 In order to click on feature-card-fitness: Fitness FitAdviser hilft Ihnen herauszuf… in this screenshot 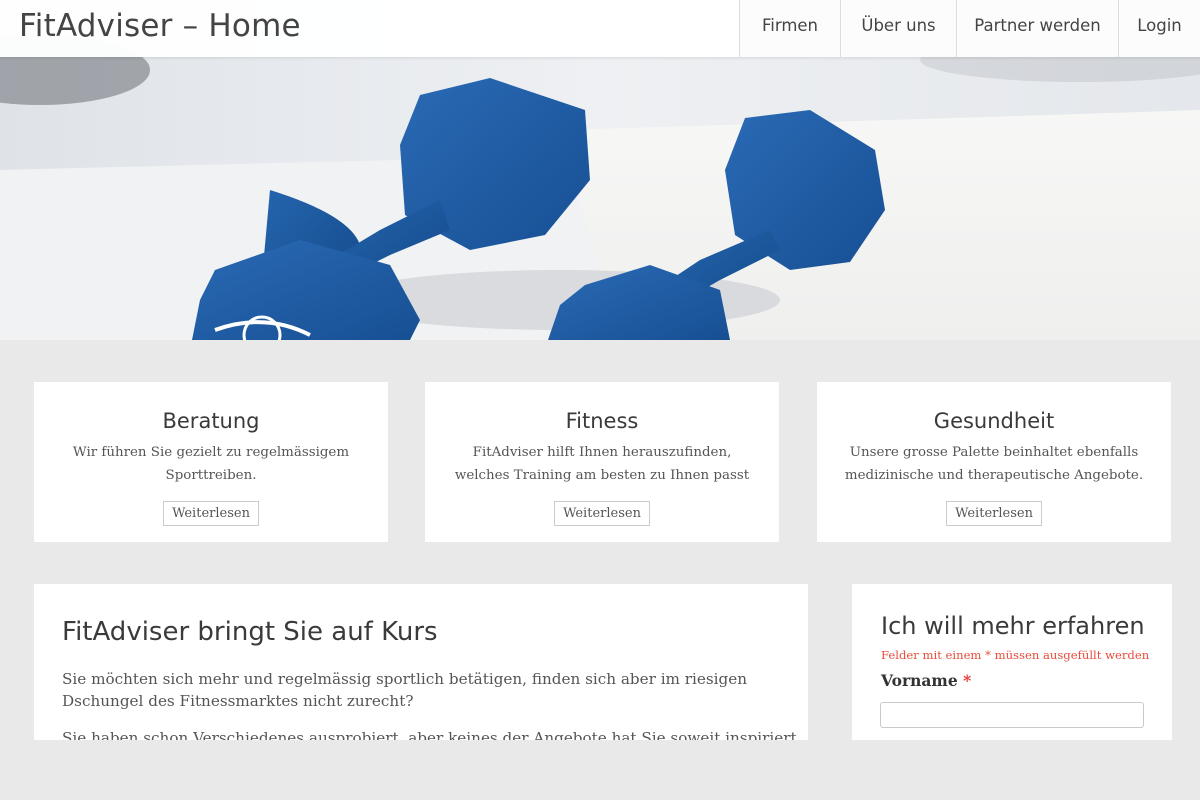, I will do `click(602, 462)`.